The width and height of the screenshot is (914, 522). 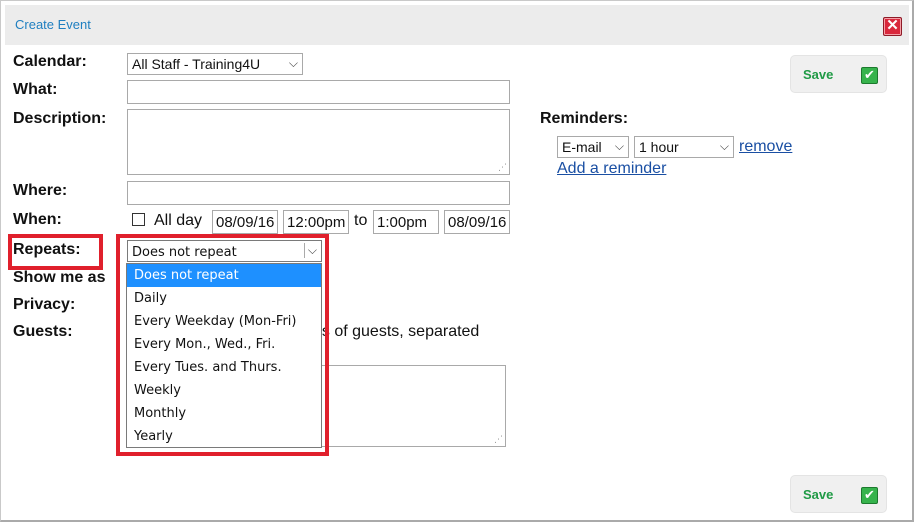 I want to click on guests-label: Guests:, so click(x=43, y=331).